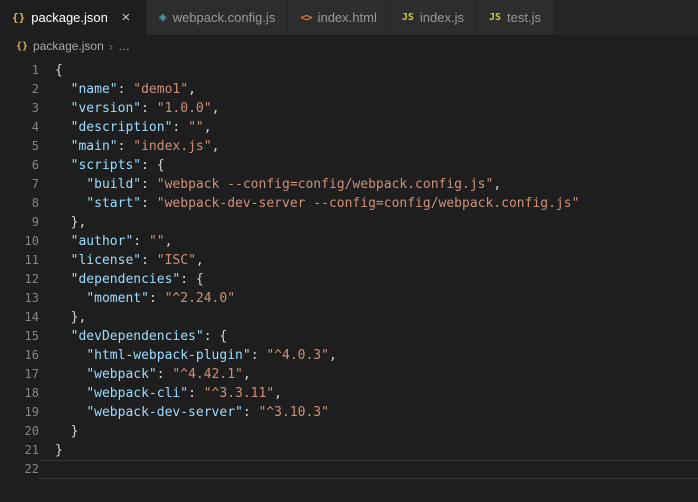 The image size is (698, 502). Describe the element at coordinates (168, 374) in the screenshot. I see `code-text: "webpack": "^4.42.1",` at that location.